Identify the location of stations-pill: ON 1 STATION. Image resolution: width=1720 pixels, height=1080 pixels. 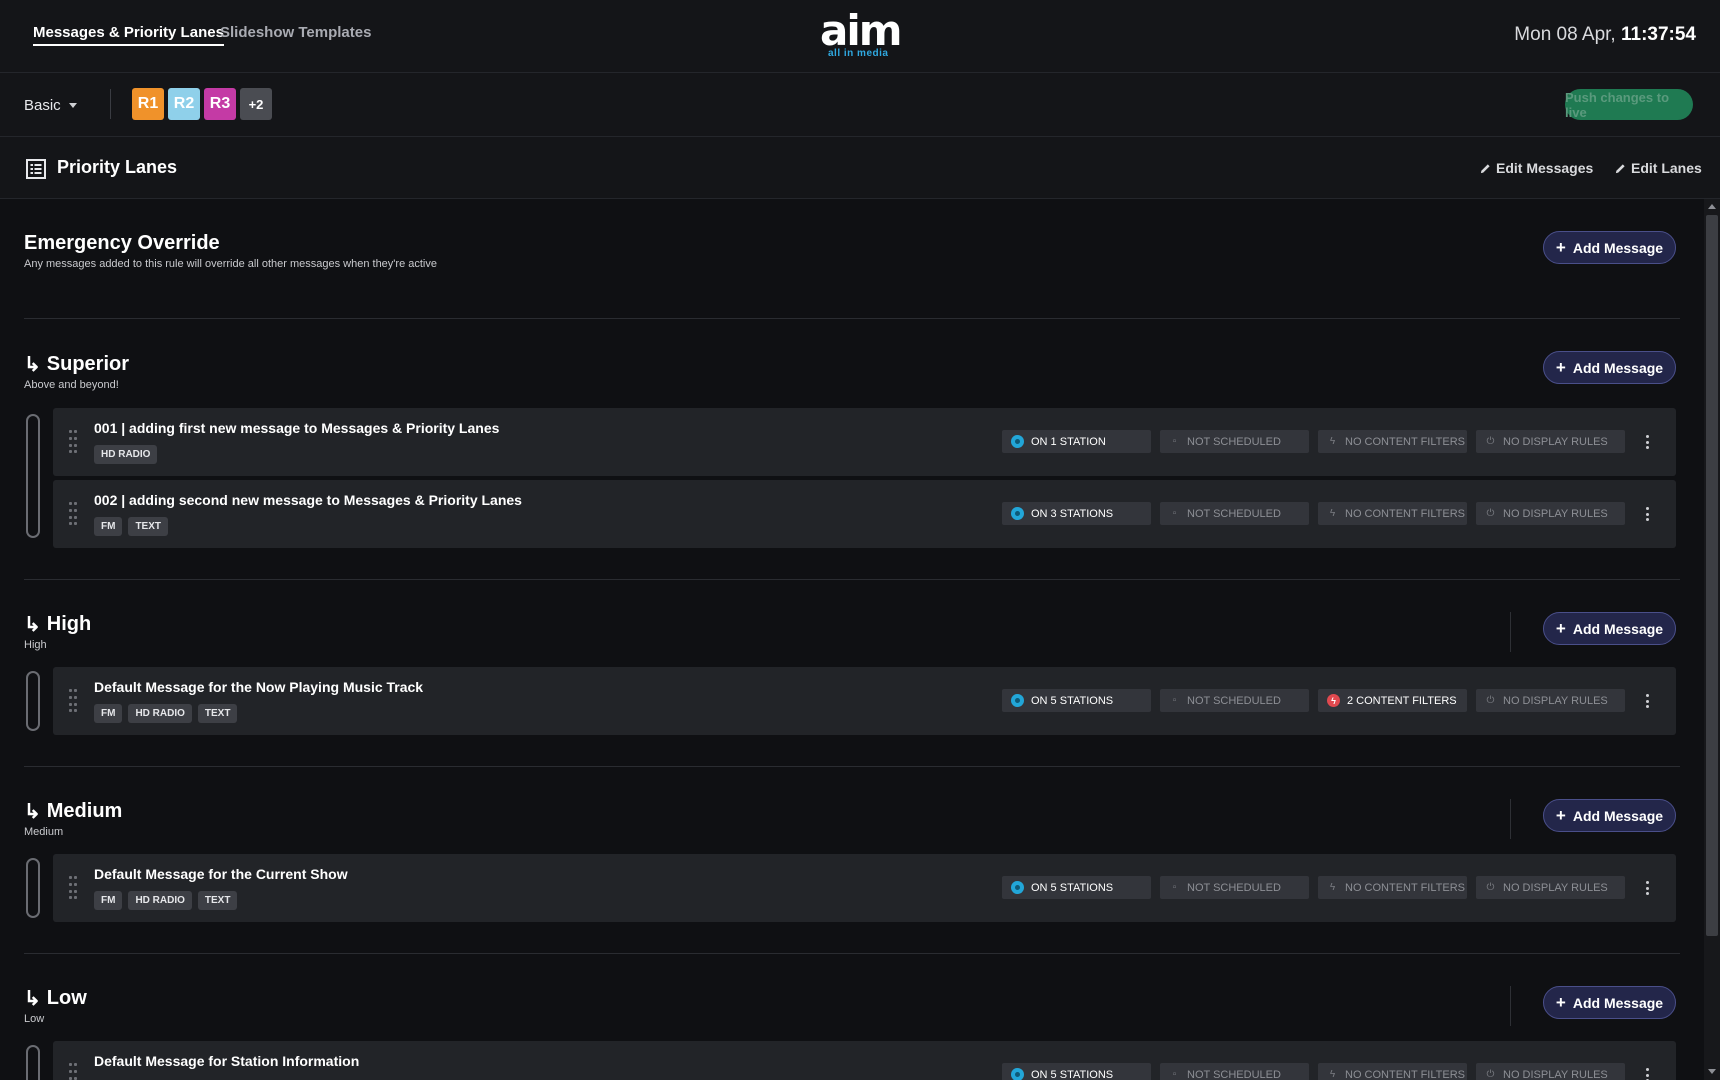
(1076, 441).